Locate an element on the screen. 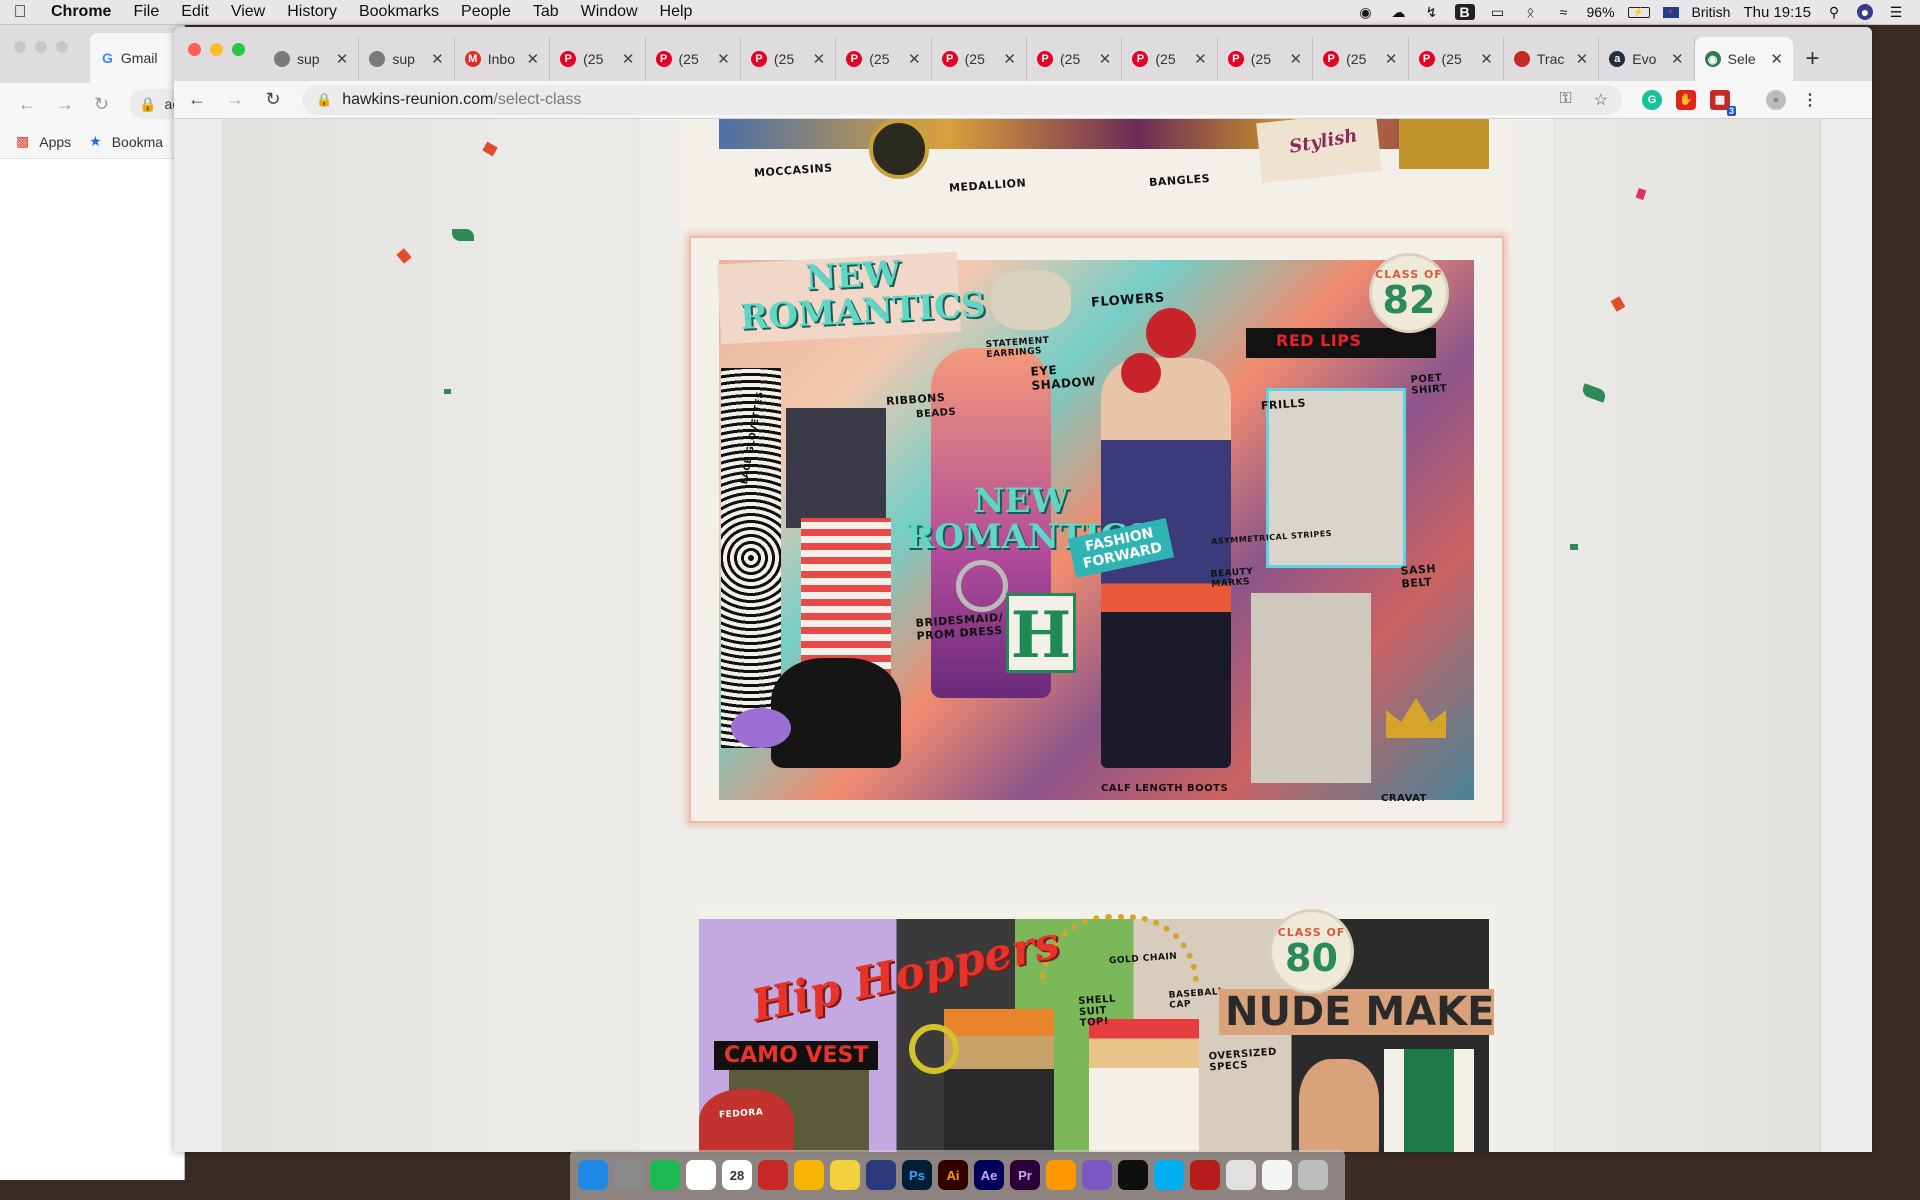  close-window-icon is located at coordinates (194, 49).